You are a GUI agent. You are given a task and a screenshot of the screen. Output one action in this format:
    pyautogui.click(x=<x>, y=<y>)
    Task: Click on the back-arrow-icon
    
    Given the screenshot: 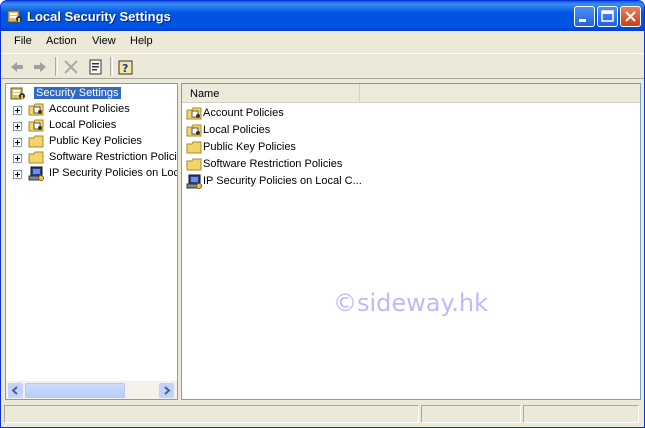 What is the action you would take?
    pyautogui.click(x=17, y=67)
    